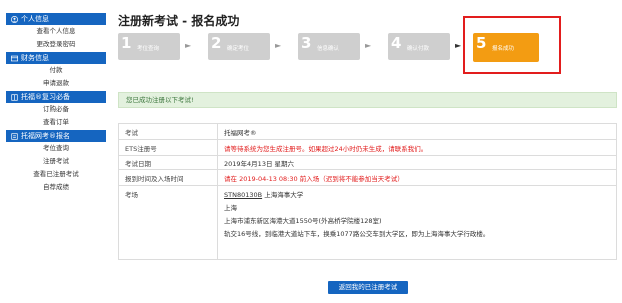 The image size is (622, 303). What do you see at coordinates (306, 43) in the screenshot?
I see `step-number: 3` at bounding box center [306, 43].